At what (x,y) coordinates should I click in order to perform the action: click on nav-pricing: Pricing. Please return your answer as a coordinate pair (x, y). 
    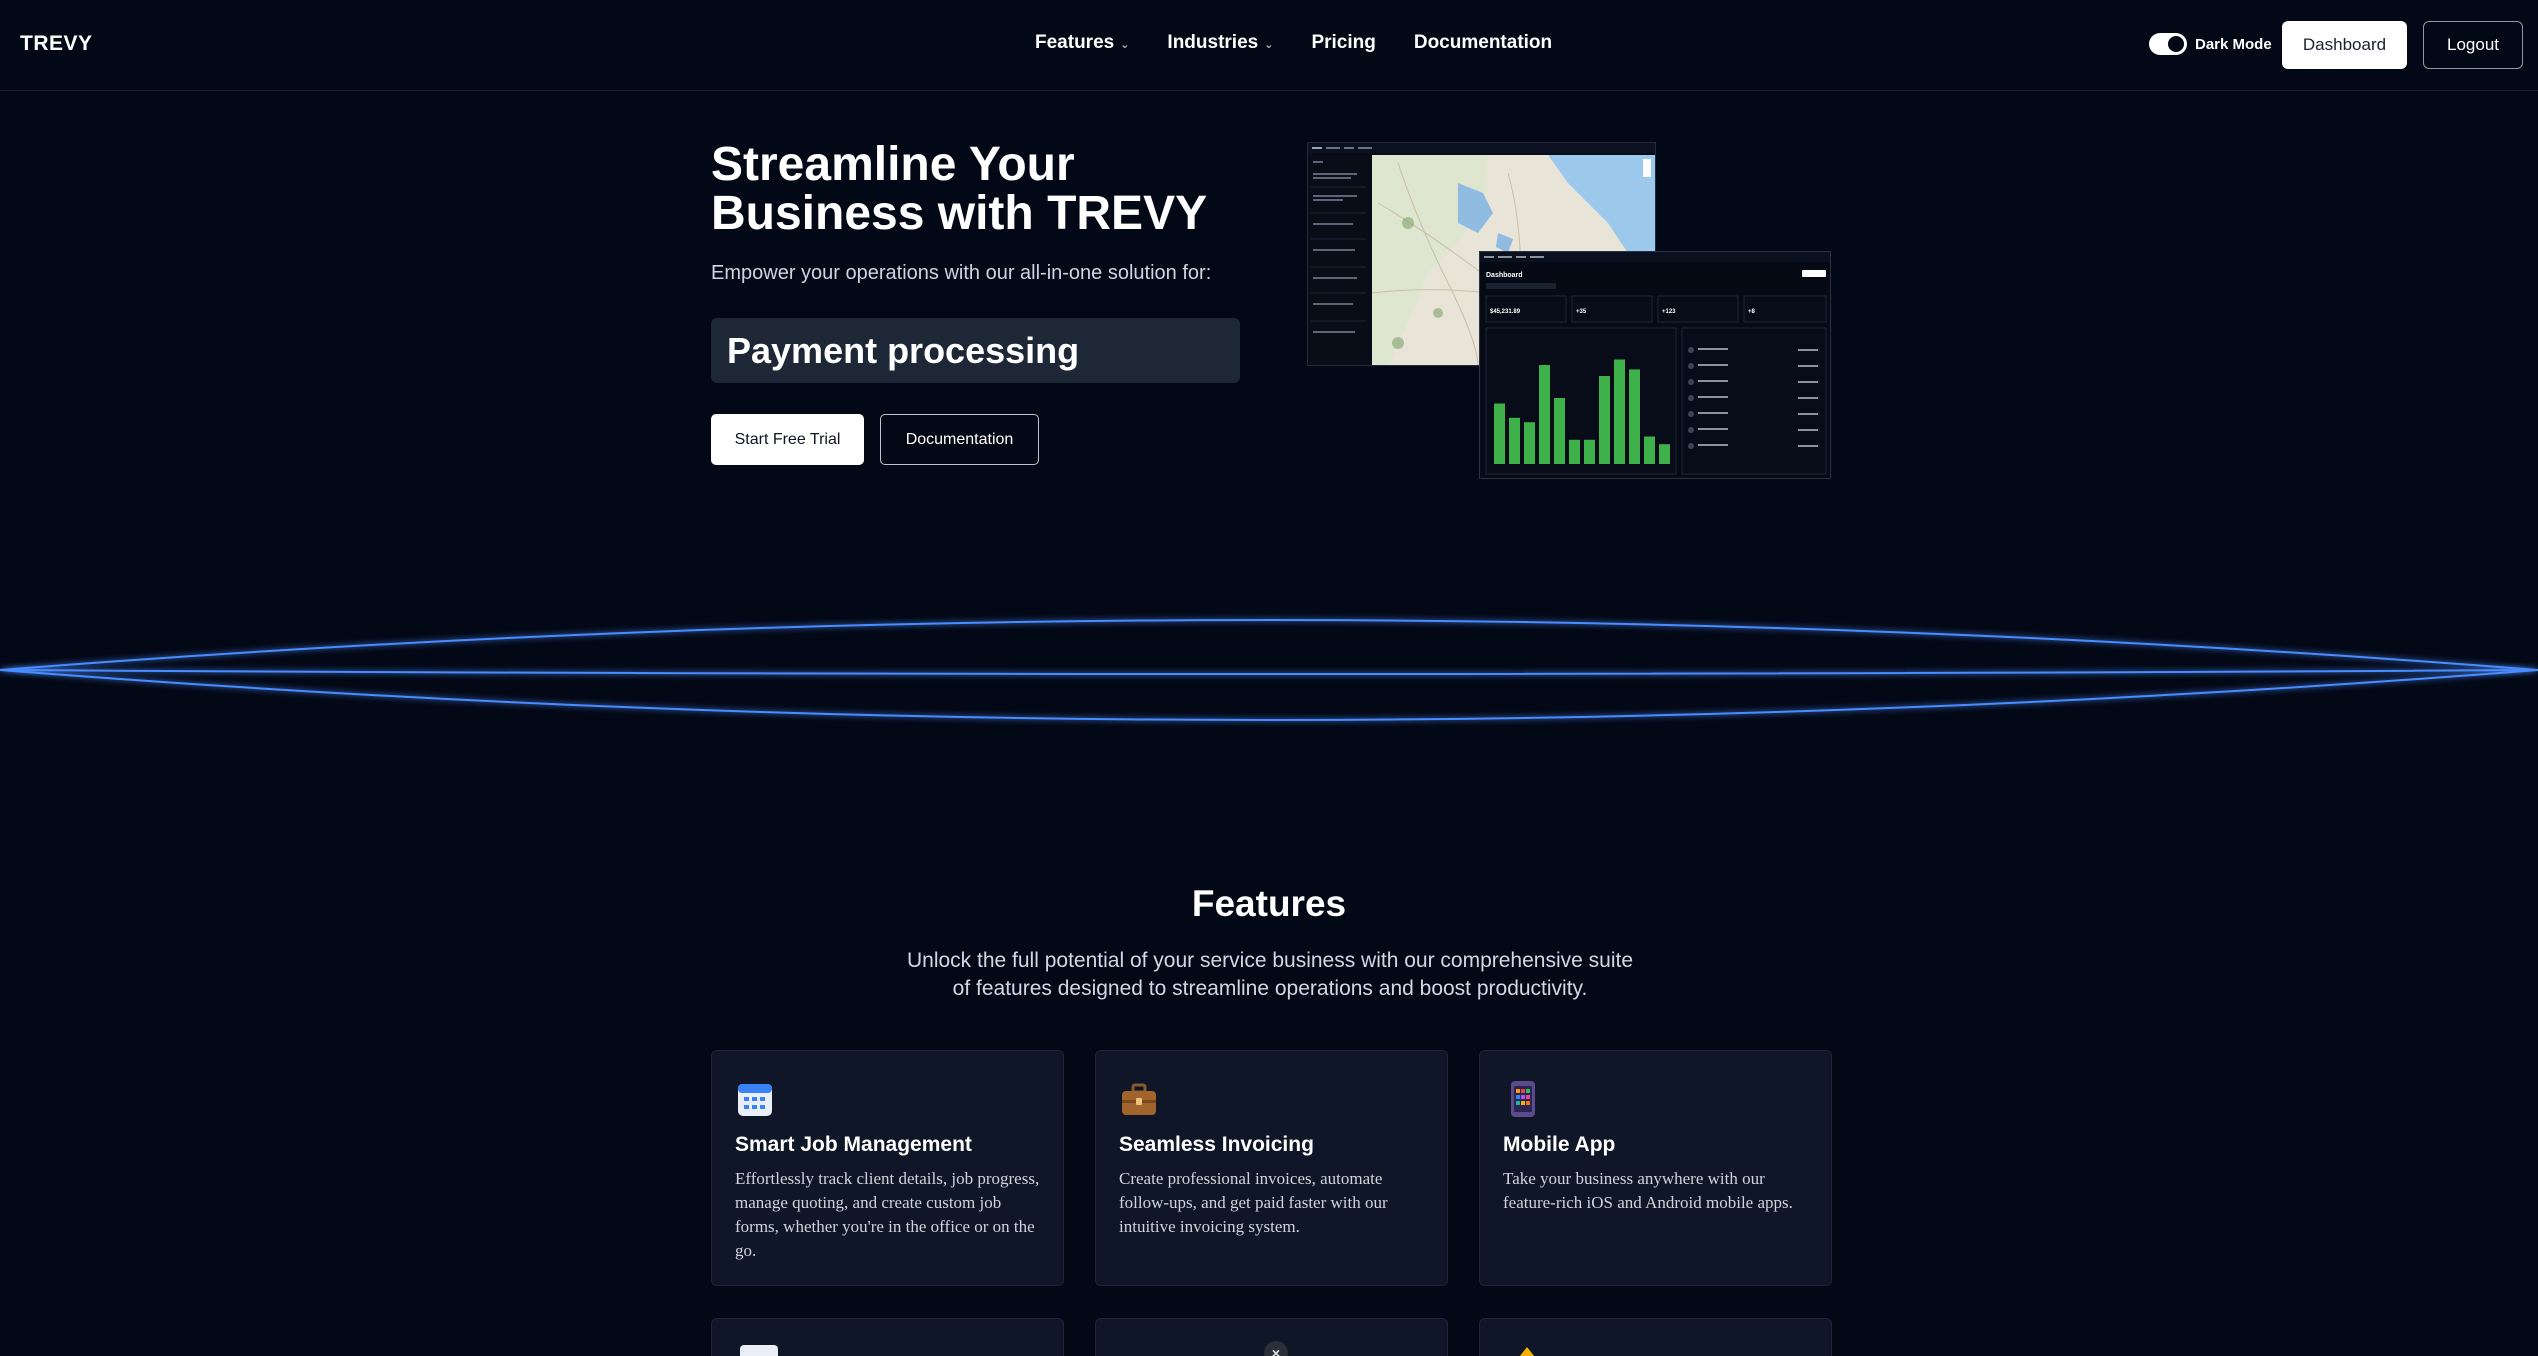
    Looking at the image, I should click on (1343, 43).